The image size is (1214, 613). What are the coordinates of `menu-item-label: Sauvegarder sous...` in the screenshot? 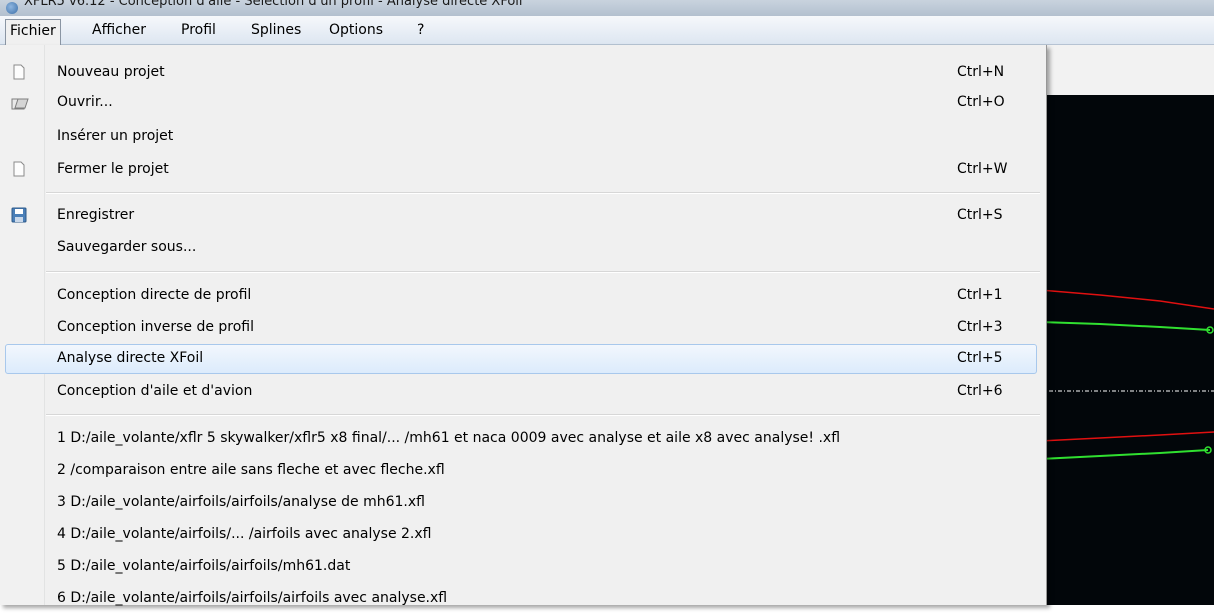 It's located at (127, 247).